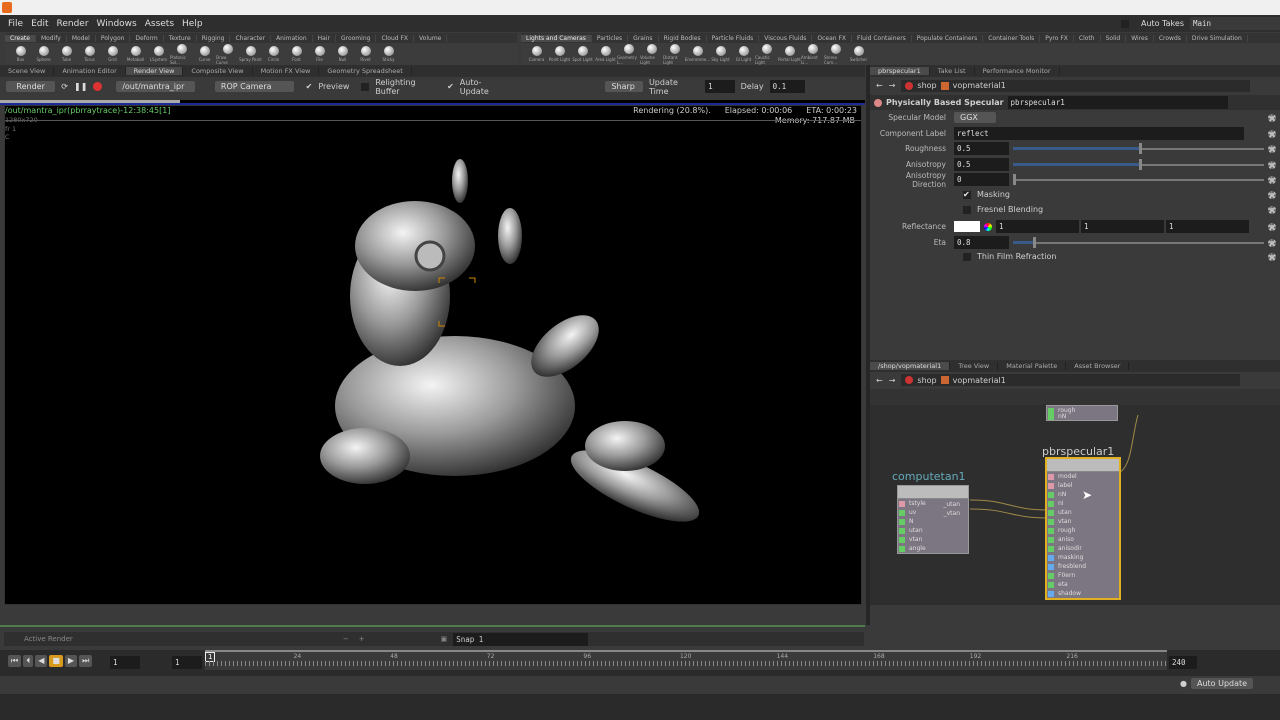 The height and width of the screenshot is (720, 1280). What do you see at coordinates (86, 661) in the screenshot?
I see `jump-end-button: ⏭` at bounding box center [86, 661].